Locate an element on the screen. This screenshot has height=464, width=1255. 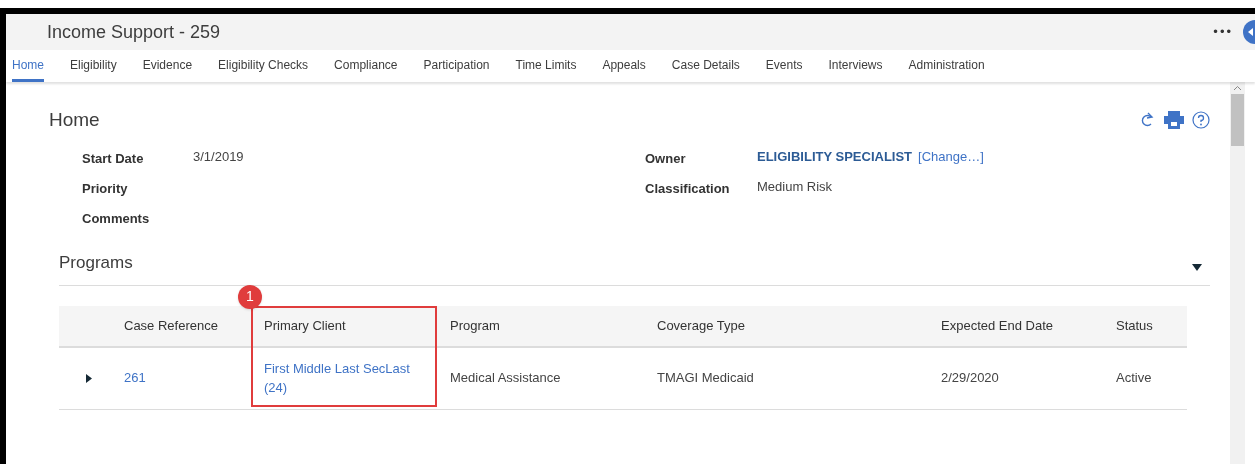
section-title: Programs is located at coordinates (96, 262).